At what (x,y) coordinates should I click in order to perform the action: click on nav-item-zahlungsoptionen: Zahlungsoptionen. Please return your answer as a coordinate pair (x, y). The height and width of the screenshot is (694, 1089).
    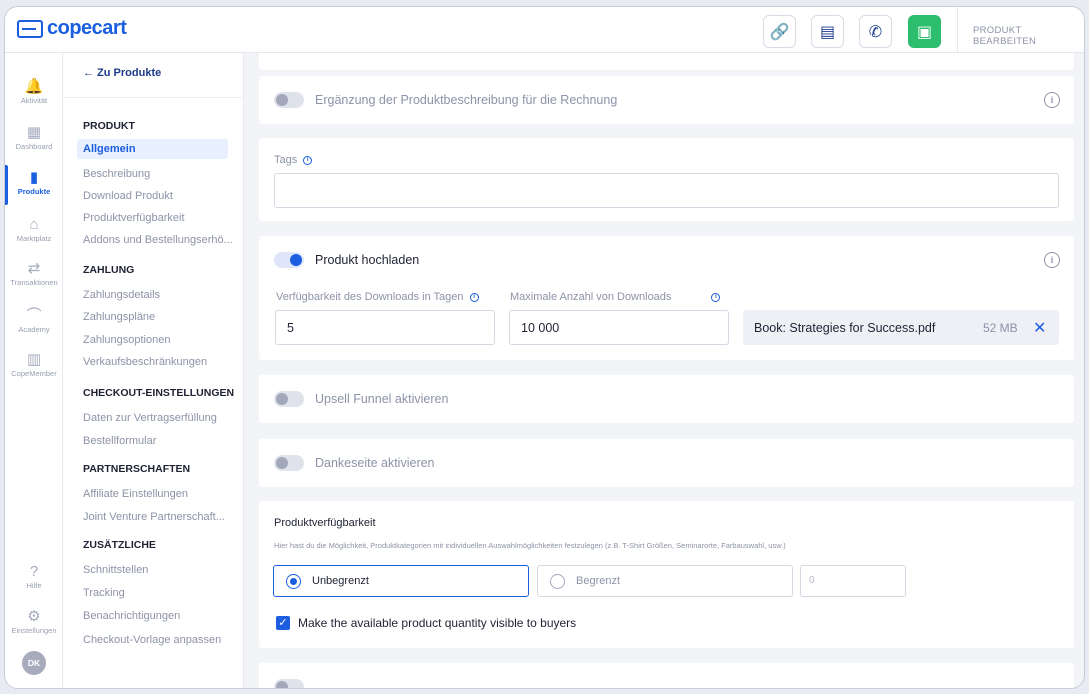
    Looking at the image, I should click on (160, 340).